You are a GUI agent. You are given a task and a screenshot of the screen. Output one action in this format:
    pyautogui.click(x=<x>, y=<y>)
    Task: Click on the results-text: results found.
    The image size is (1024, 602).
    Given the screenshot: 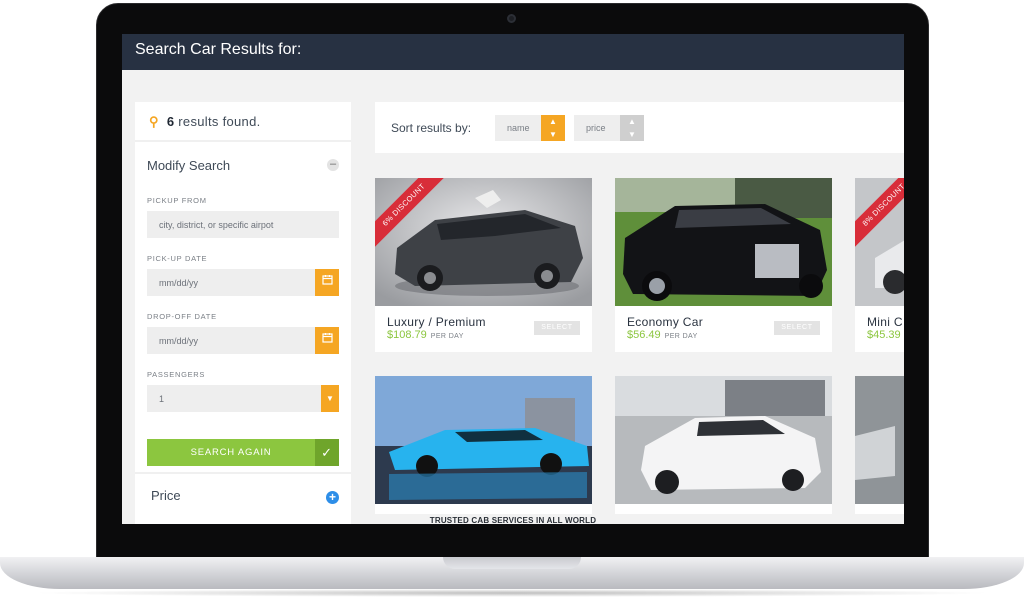 What is the action you would take?
    pyautogui.click(x=219, y=121)
    